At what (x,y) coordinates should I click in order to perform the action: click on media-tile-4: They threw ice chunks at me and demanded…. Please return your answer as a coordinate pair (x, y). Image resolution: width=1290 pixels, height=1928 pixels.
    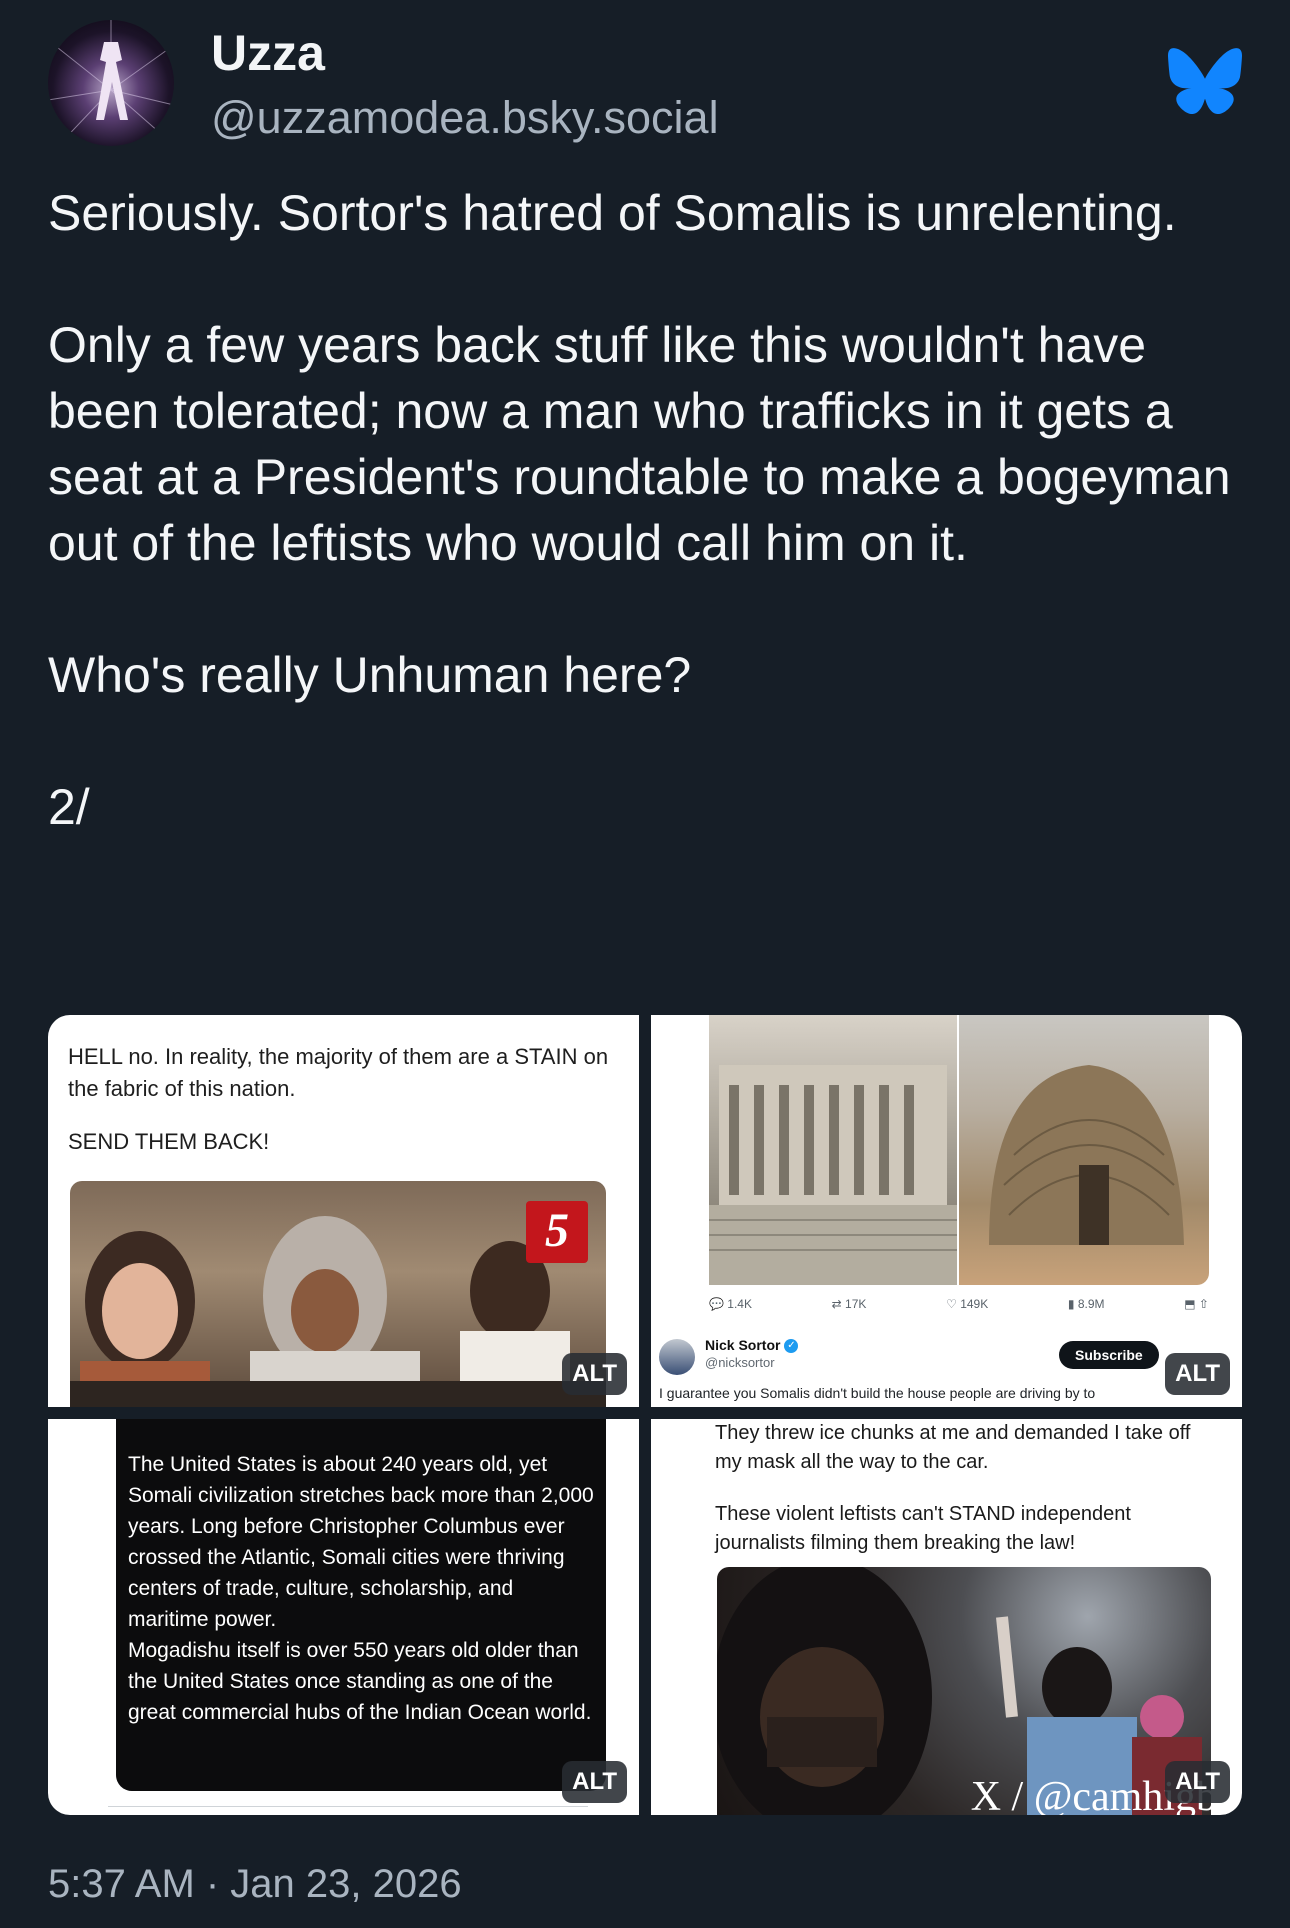
    Looking at the image, I should click on (946, 1617).